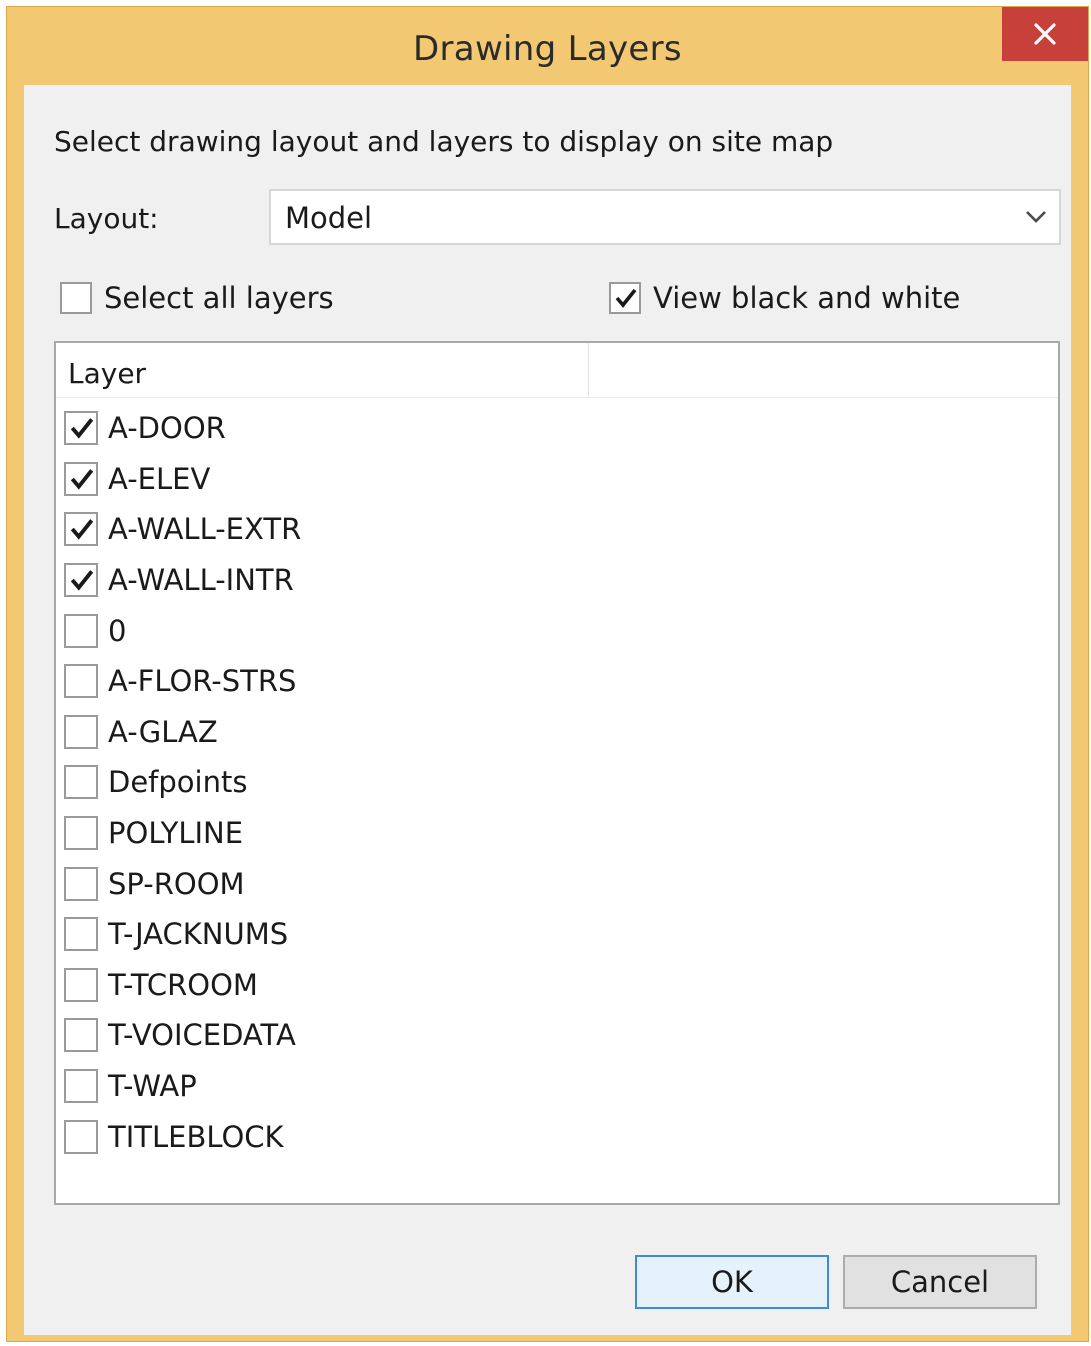  Describe the element at coordinates (183, 984) in the screenshot. I see `layer-name: T-TCROOM` at that location.